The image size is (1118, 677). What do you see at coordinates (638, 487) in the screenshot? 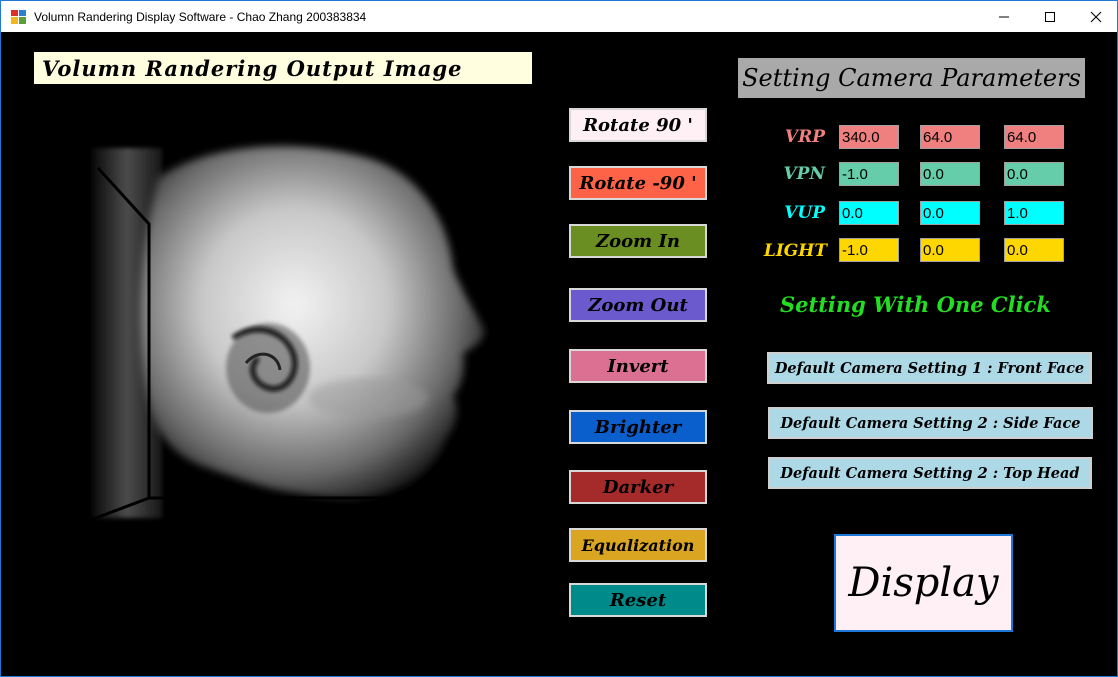
I see `darker-button: Darker` at bounding box center [638, 487].